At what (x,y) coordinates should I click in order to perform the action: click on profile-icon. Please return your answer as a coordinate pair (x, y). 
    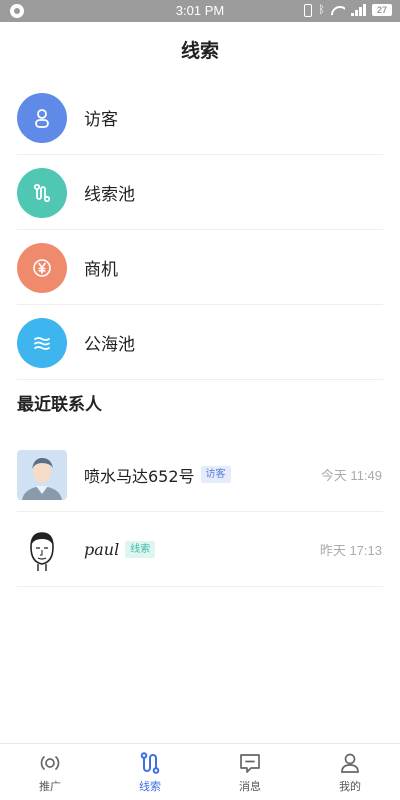
    Looking at the image, I should click on (350, 763).